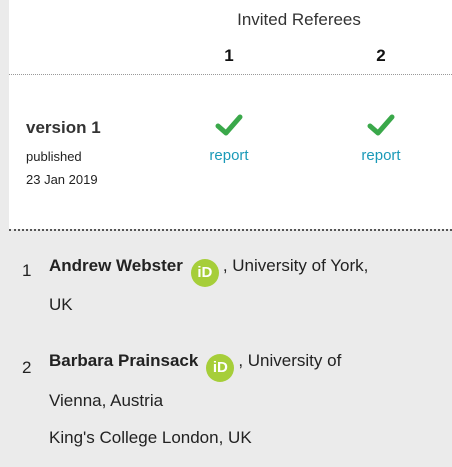  I want to click on referee-2-line: Barbara Prainsack iD, University of, so click(195, 366).